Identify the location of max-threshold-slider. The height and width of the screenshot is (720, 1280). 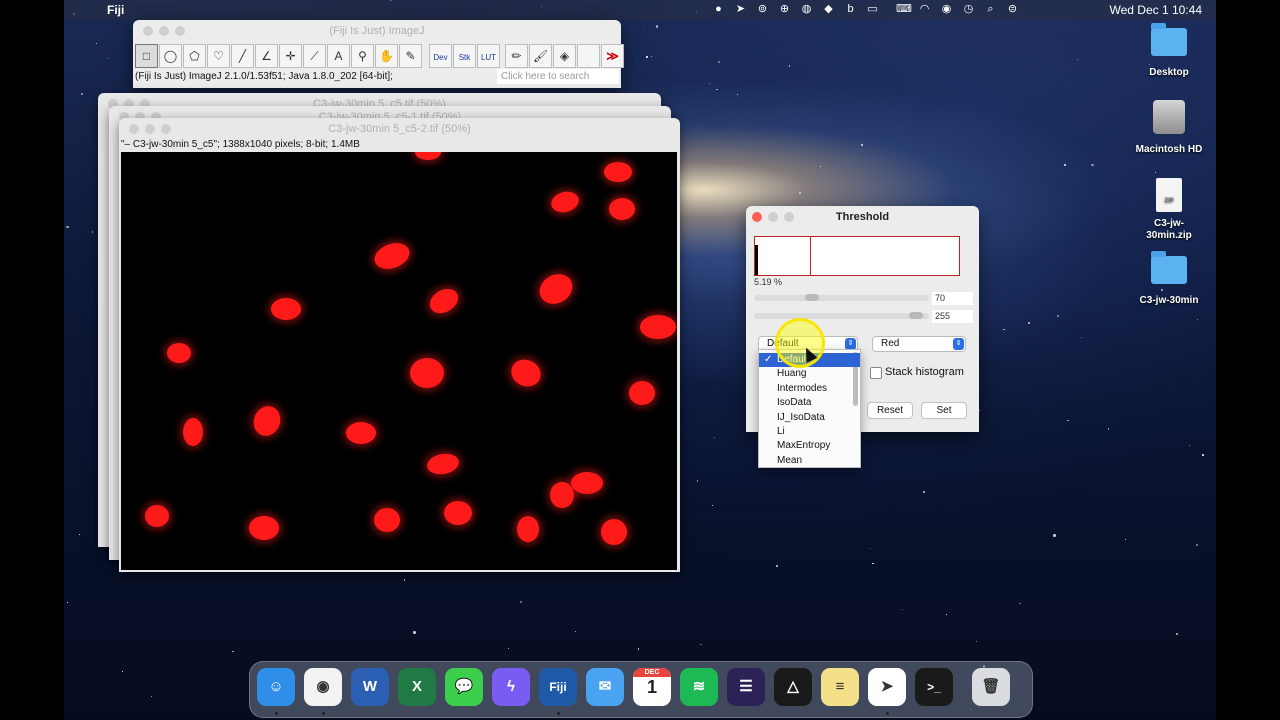
(841, 315).